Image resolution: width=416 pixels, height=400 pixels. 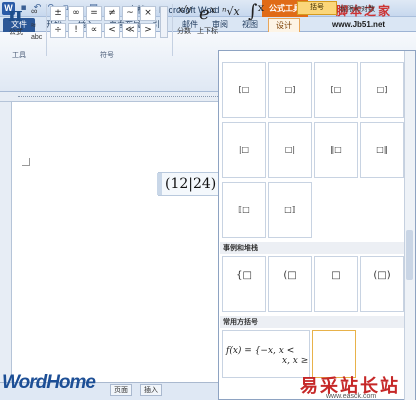 I want to click on tab-design: 设计, so click(x=284, y=25).